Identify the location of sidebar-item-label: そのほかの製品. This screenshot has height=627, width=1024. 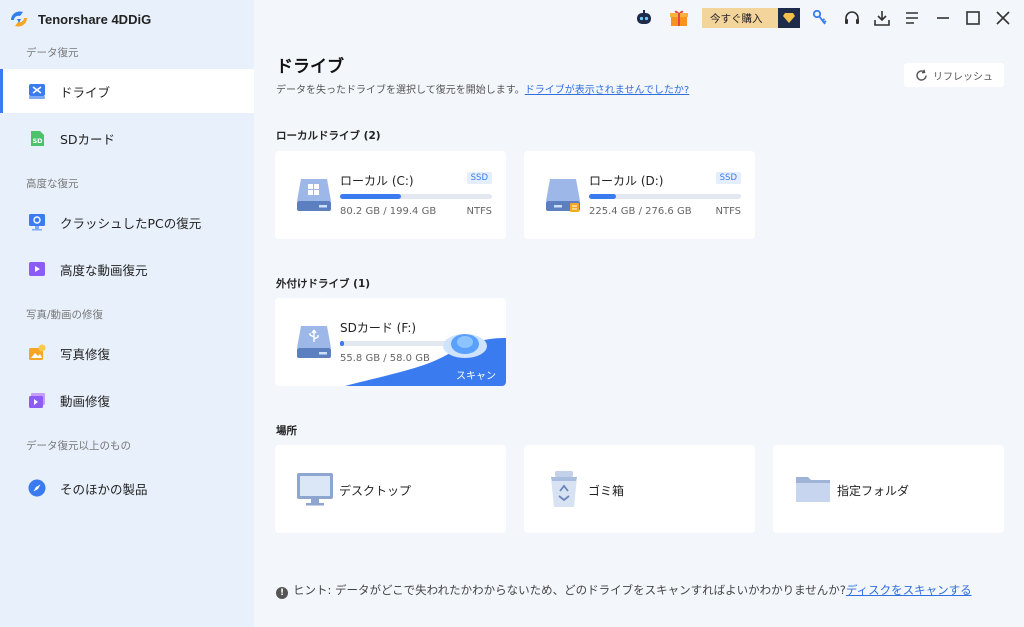
(104, 489).